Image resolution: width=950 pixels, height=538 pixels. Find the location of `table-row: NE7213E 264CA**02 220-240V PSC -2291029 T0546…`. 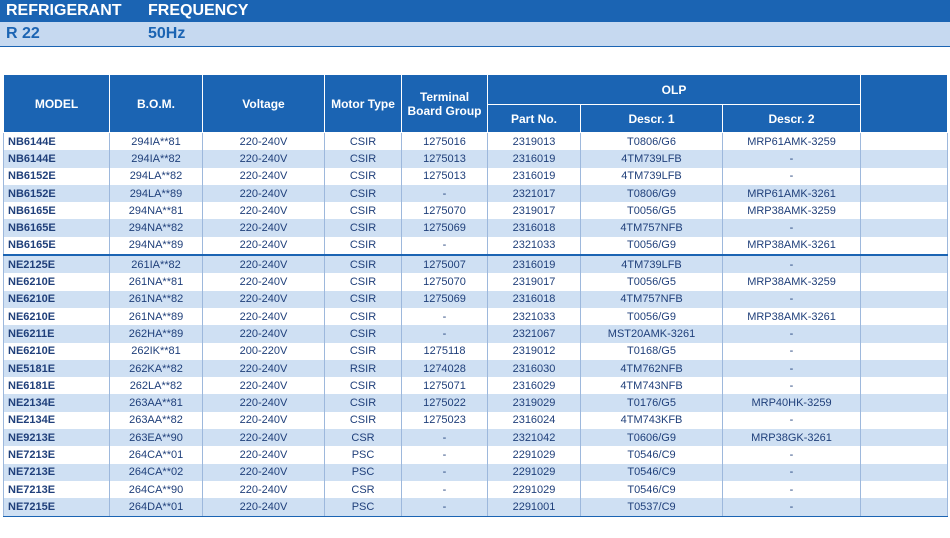

table-row: NE7213E 264CA**02 220-240V PSC -2291029 T0546… is located at coordinates (476, 472).